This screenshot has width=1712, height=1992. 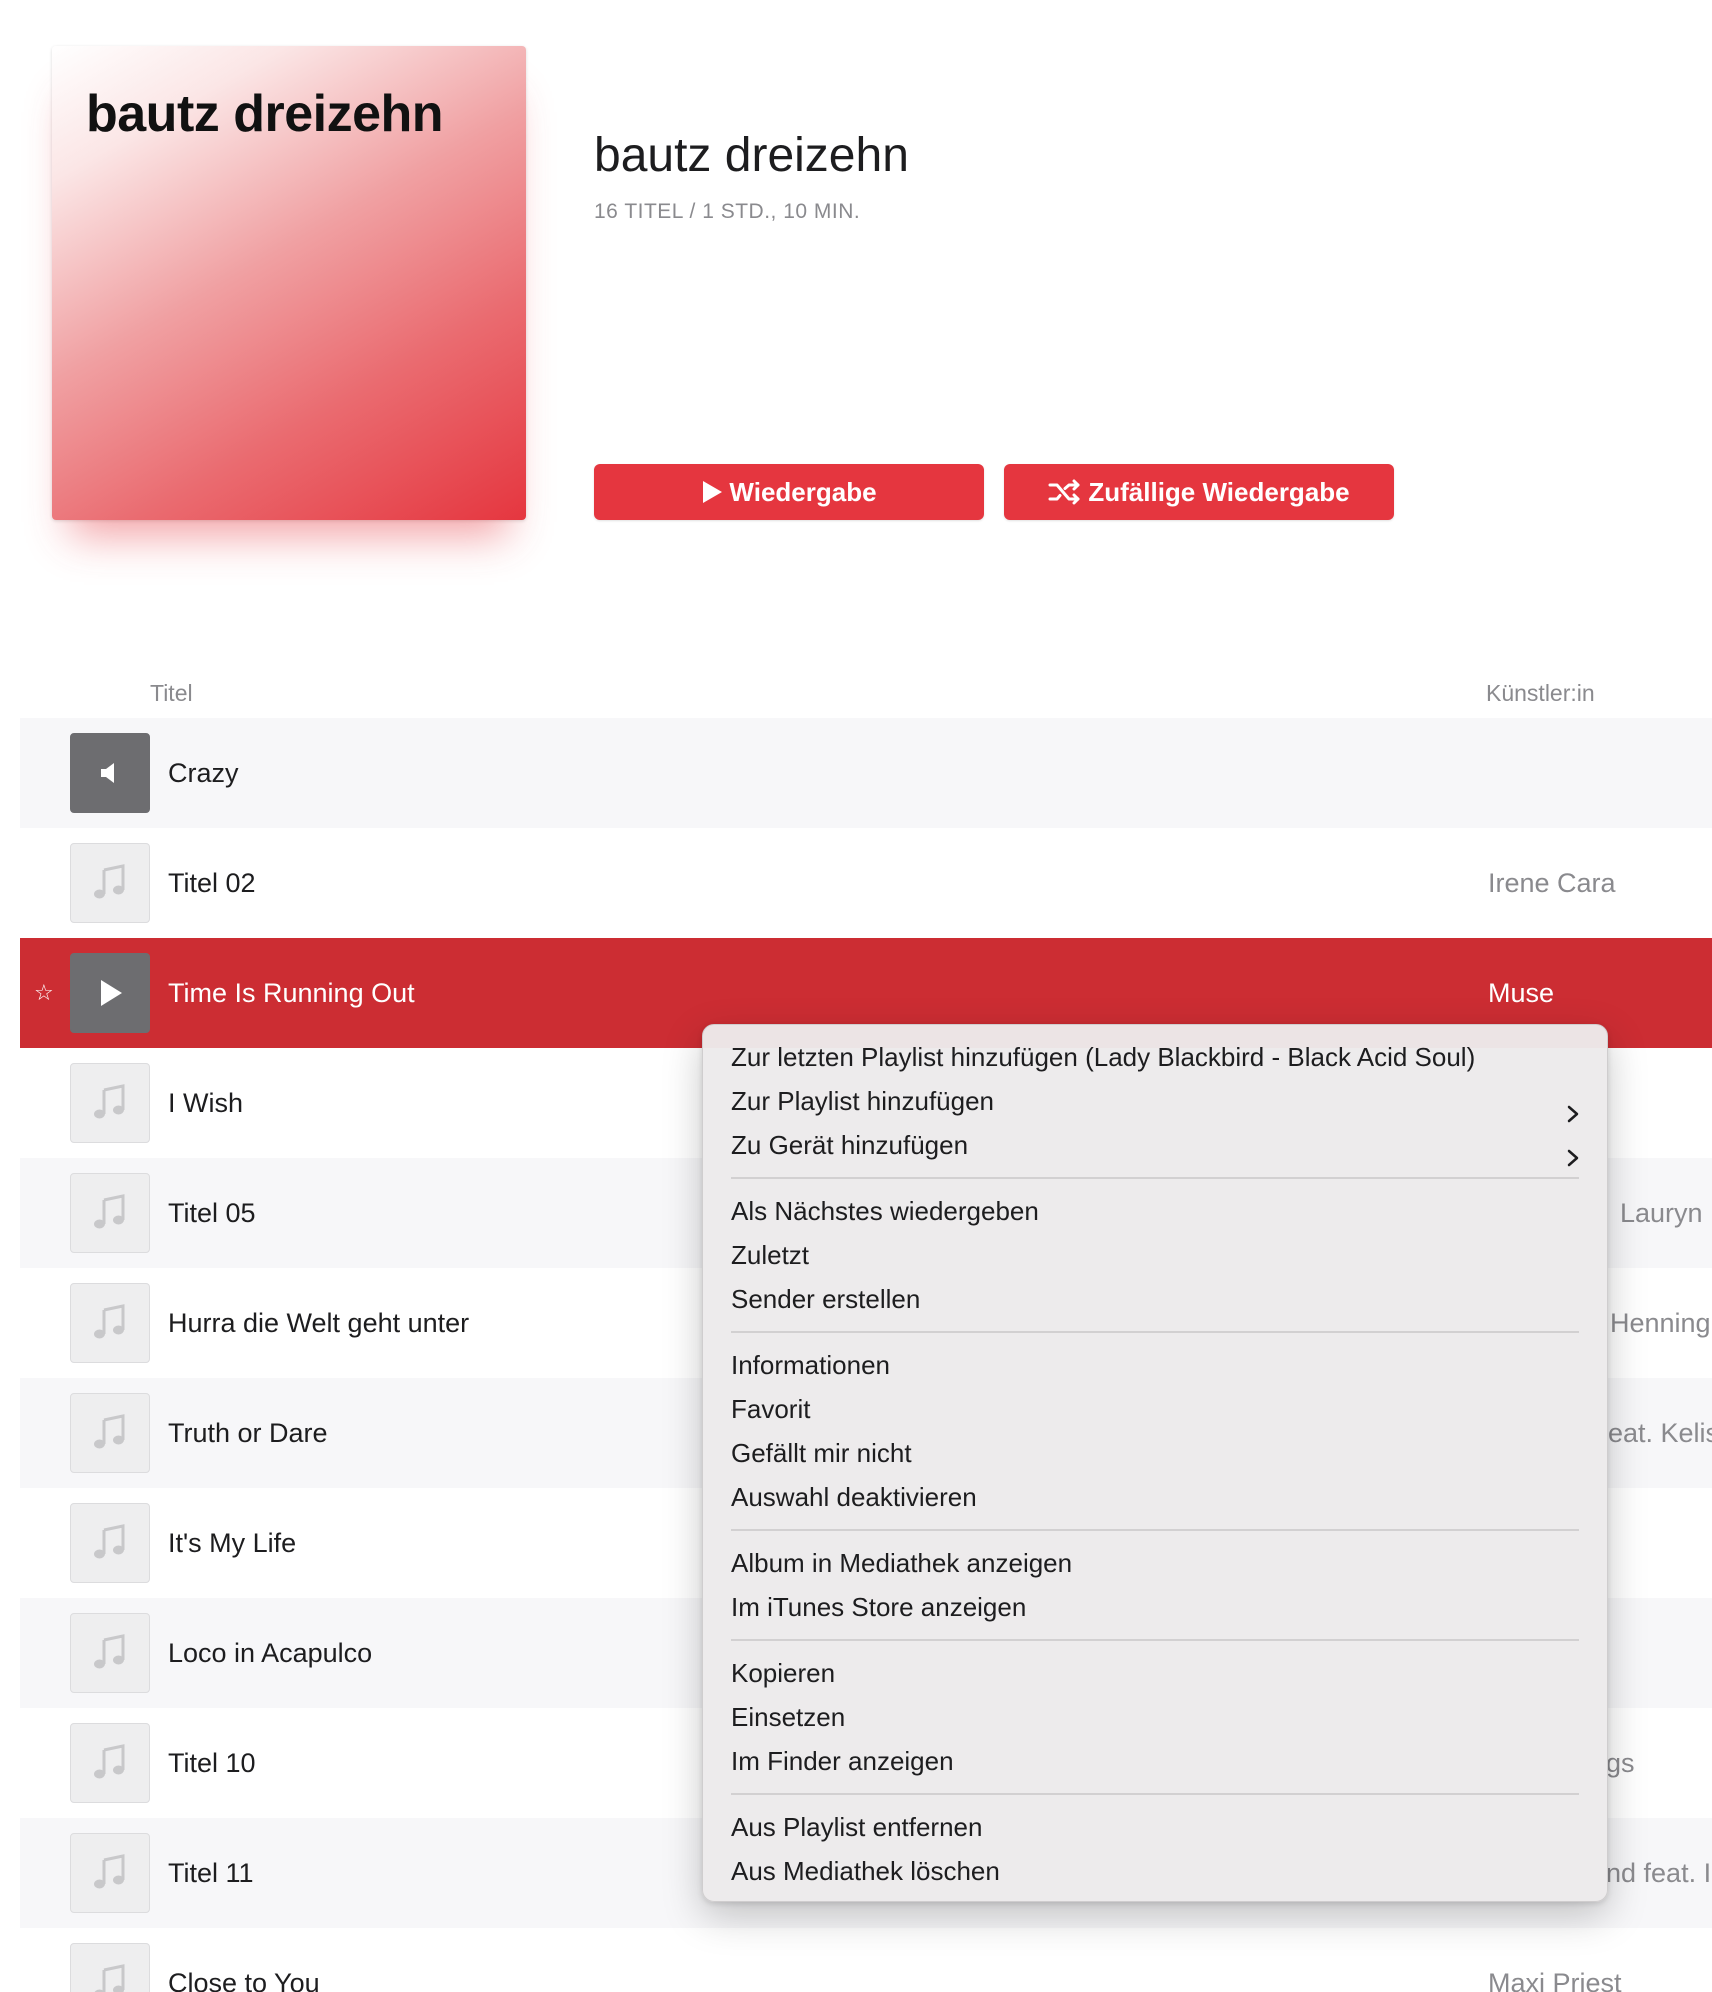 I want to click on track-artist: Lauryn H, so click(x=1666, y=1213).